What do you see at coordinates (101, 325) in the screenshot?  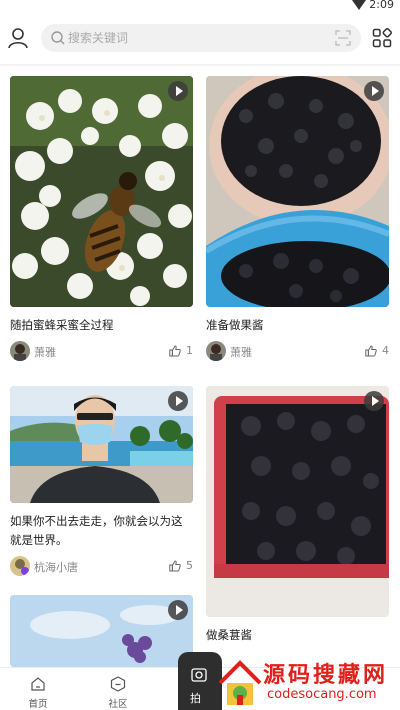 I see `card-title: 随拍蜜蜂采蜜全过程` at bounding box center [101, 325].